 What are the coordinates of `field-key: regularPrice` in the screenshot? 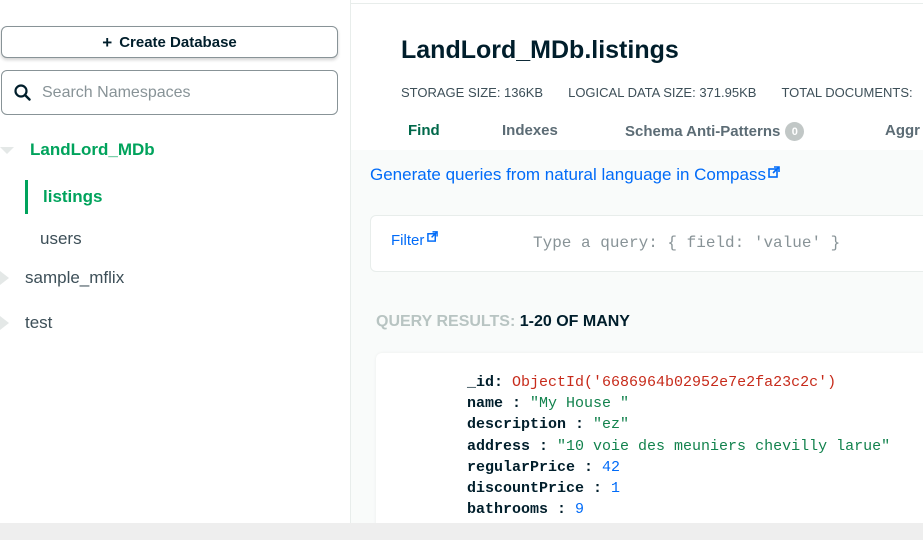 It's located at (521, 467).